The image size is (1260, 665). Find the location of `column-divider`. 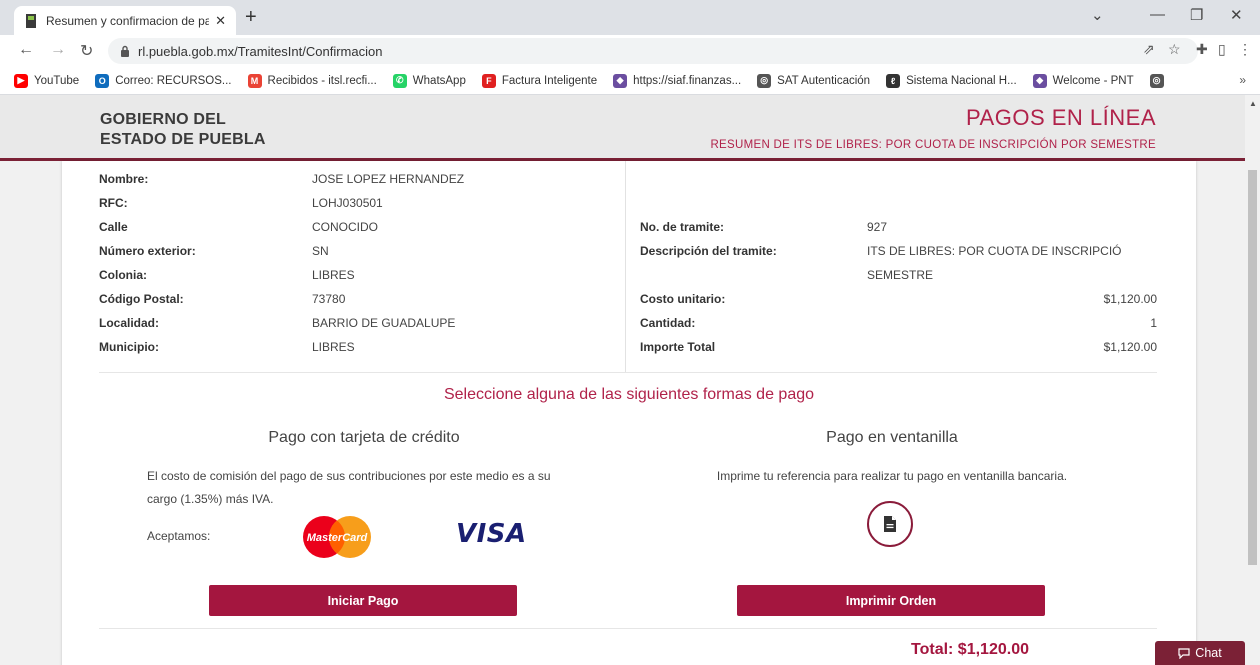

column-divider is located at coordinates (625, 267).